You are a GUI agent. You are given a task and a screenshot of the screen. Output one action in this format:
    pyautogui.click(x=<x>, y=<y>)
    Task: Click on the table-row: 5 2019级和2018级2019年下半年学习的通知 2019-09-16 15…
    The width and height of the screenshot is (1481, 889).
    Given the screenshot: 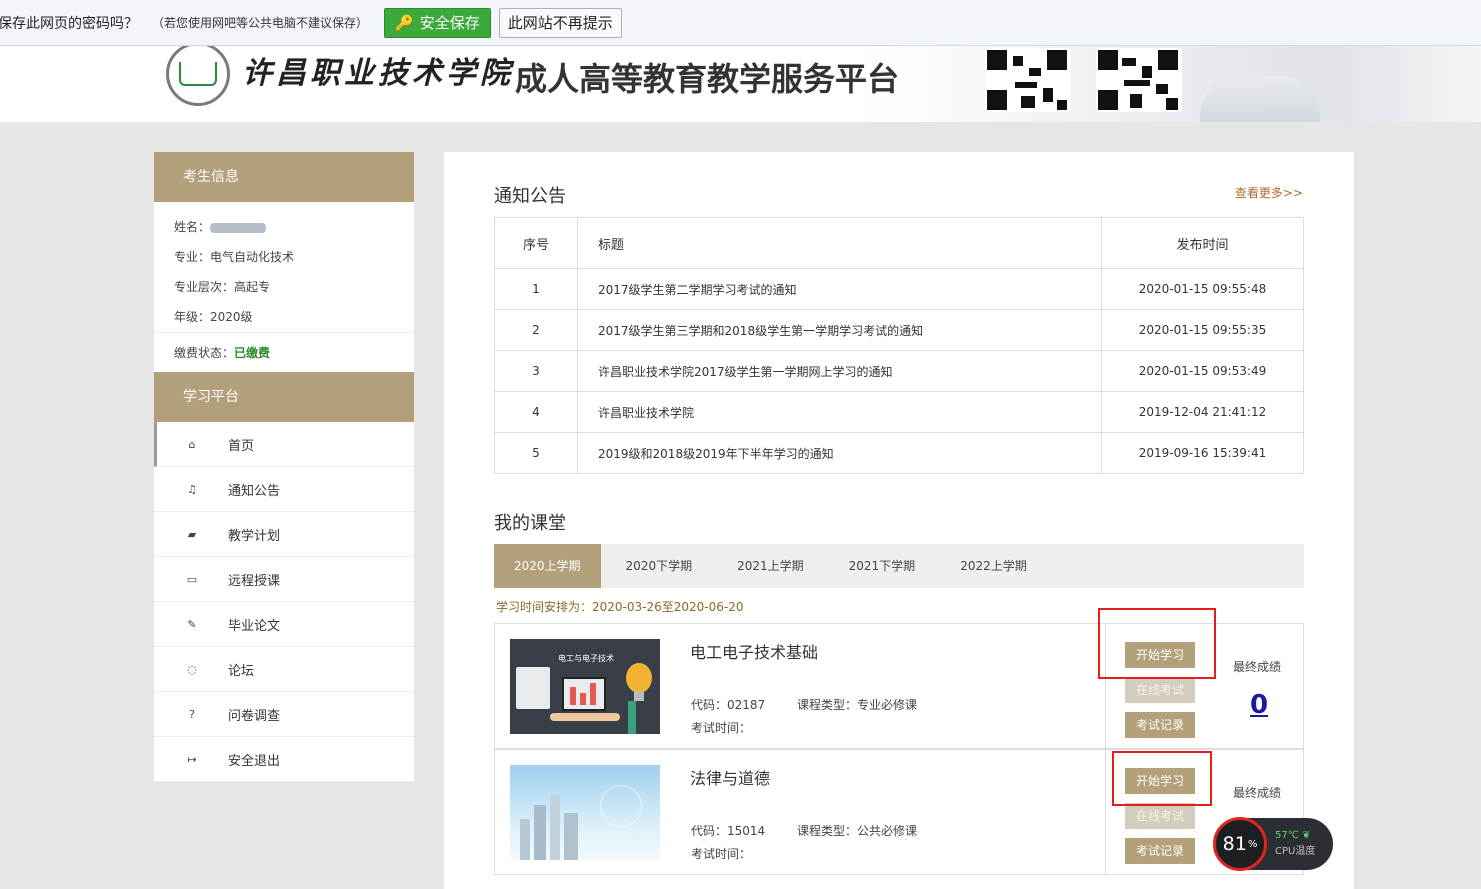 What is the action you would take?
    pyautogui.click(x=899, y=453)
    